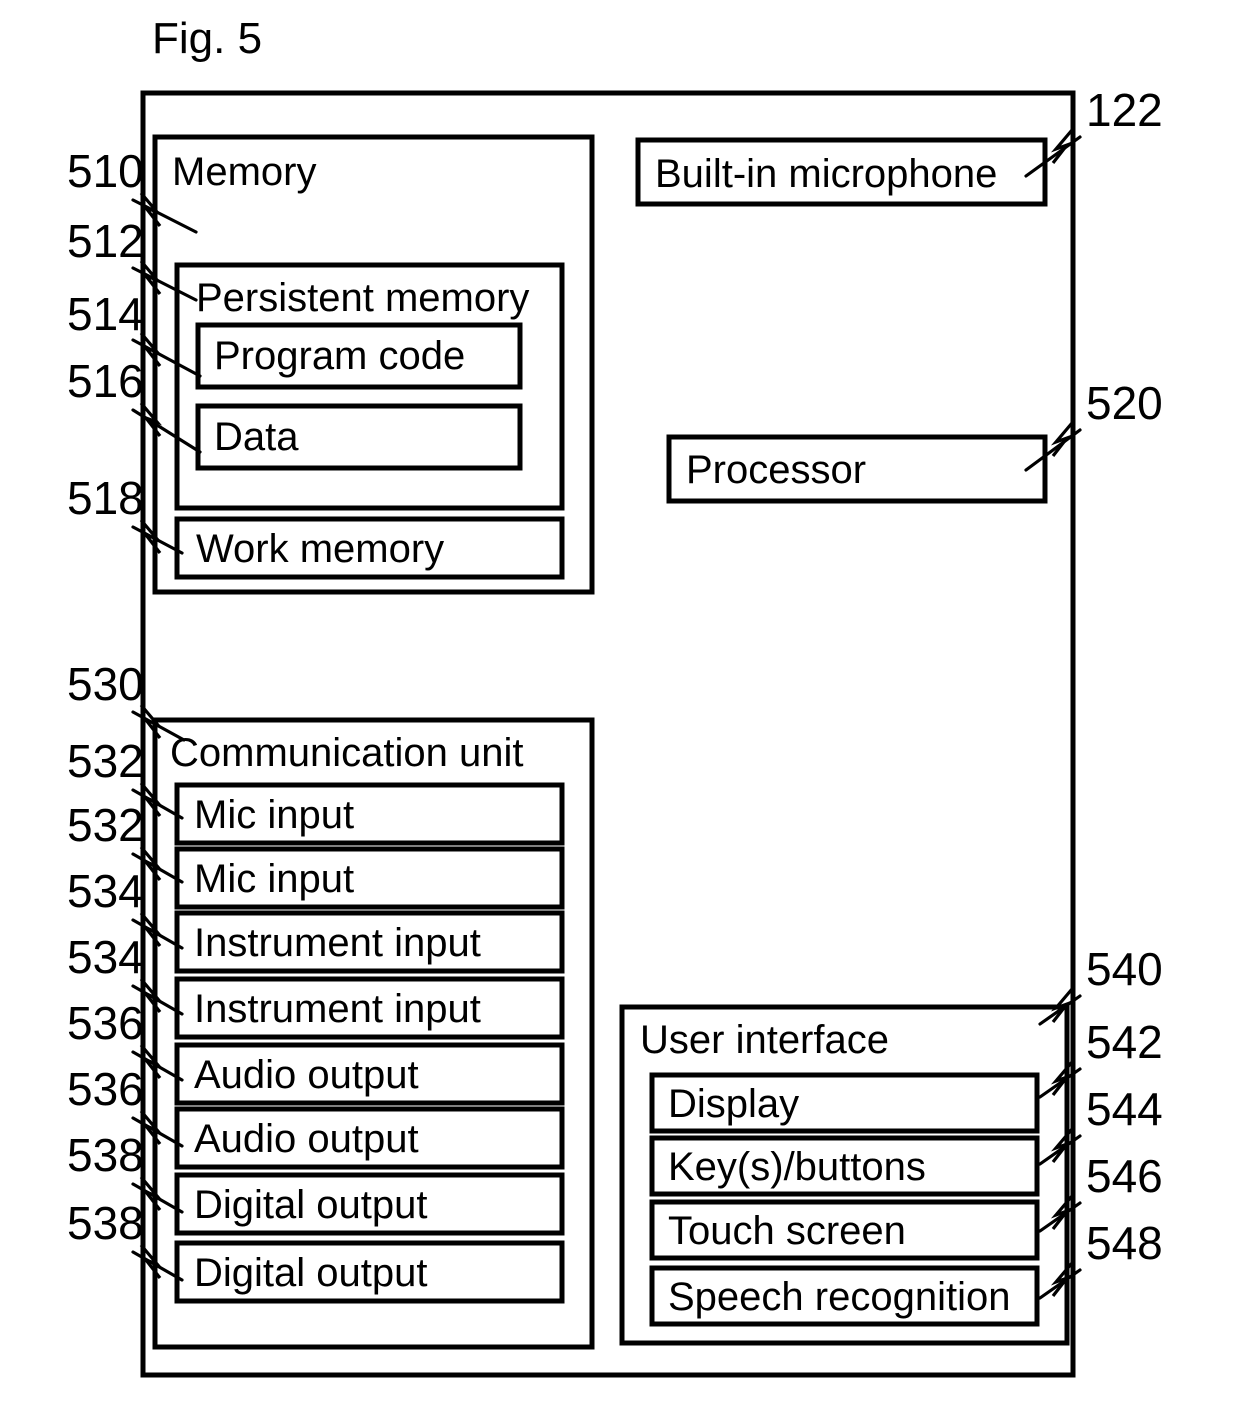 The image size is (1240, 1402). What do you see at coordinates (105, 241) in the screenshot?
I see `ref-512: 512` at bounding box center [105, 241].